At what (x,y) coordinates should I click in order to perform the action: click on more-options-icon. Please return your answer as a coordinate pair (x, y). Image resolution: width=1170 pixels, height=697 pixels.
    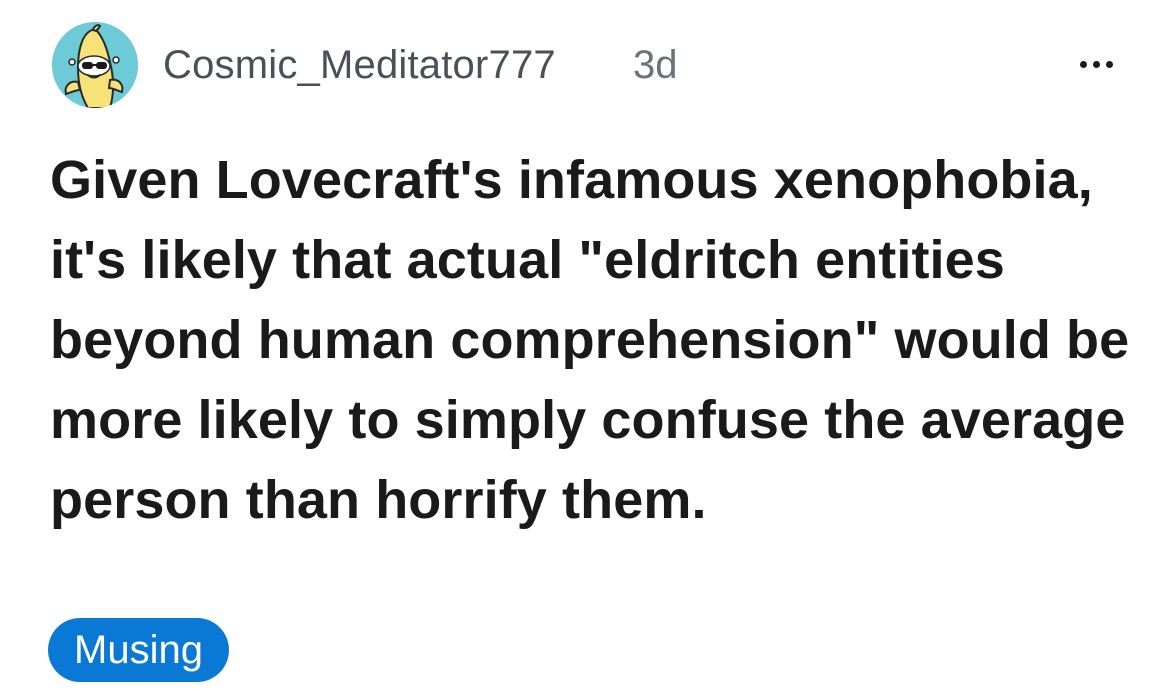
    Looking at the image, I should click on (1083, 64).